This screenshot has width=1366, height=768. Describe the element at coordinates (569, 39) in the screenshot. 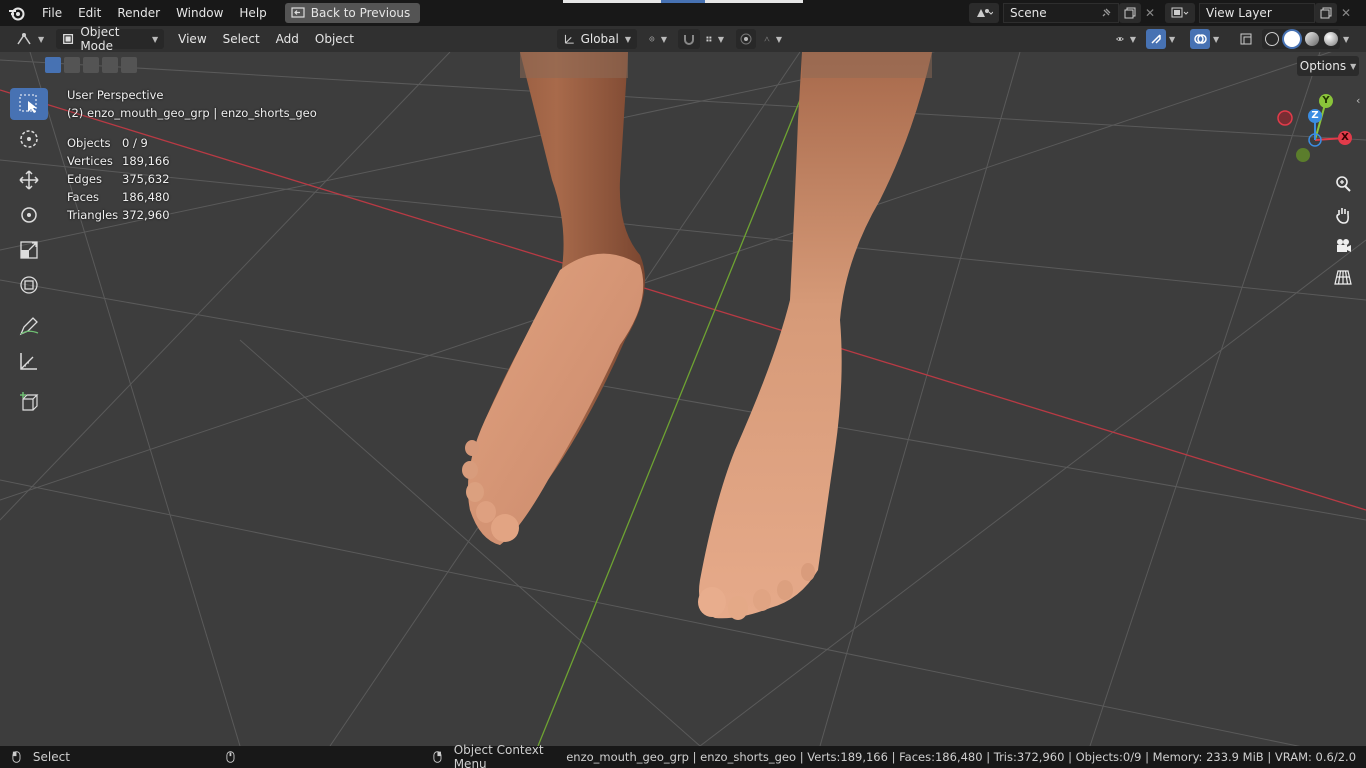

I see `orientation-axes-icon` at that location.